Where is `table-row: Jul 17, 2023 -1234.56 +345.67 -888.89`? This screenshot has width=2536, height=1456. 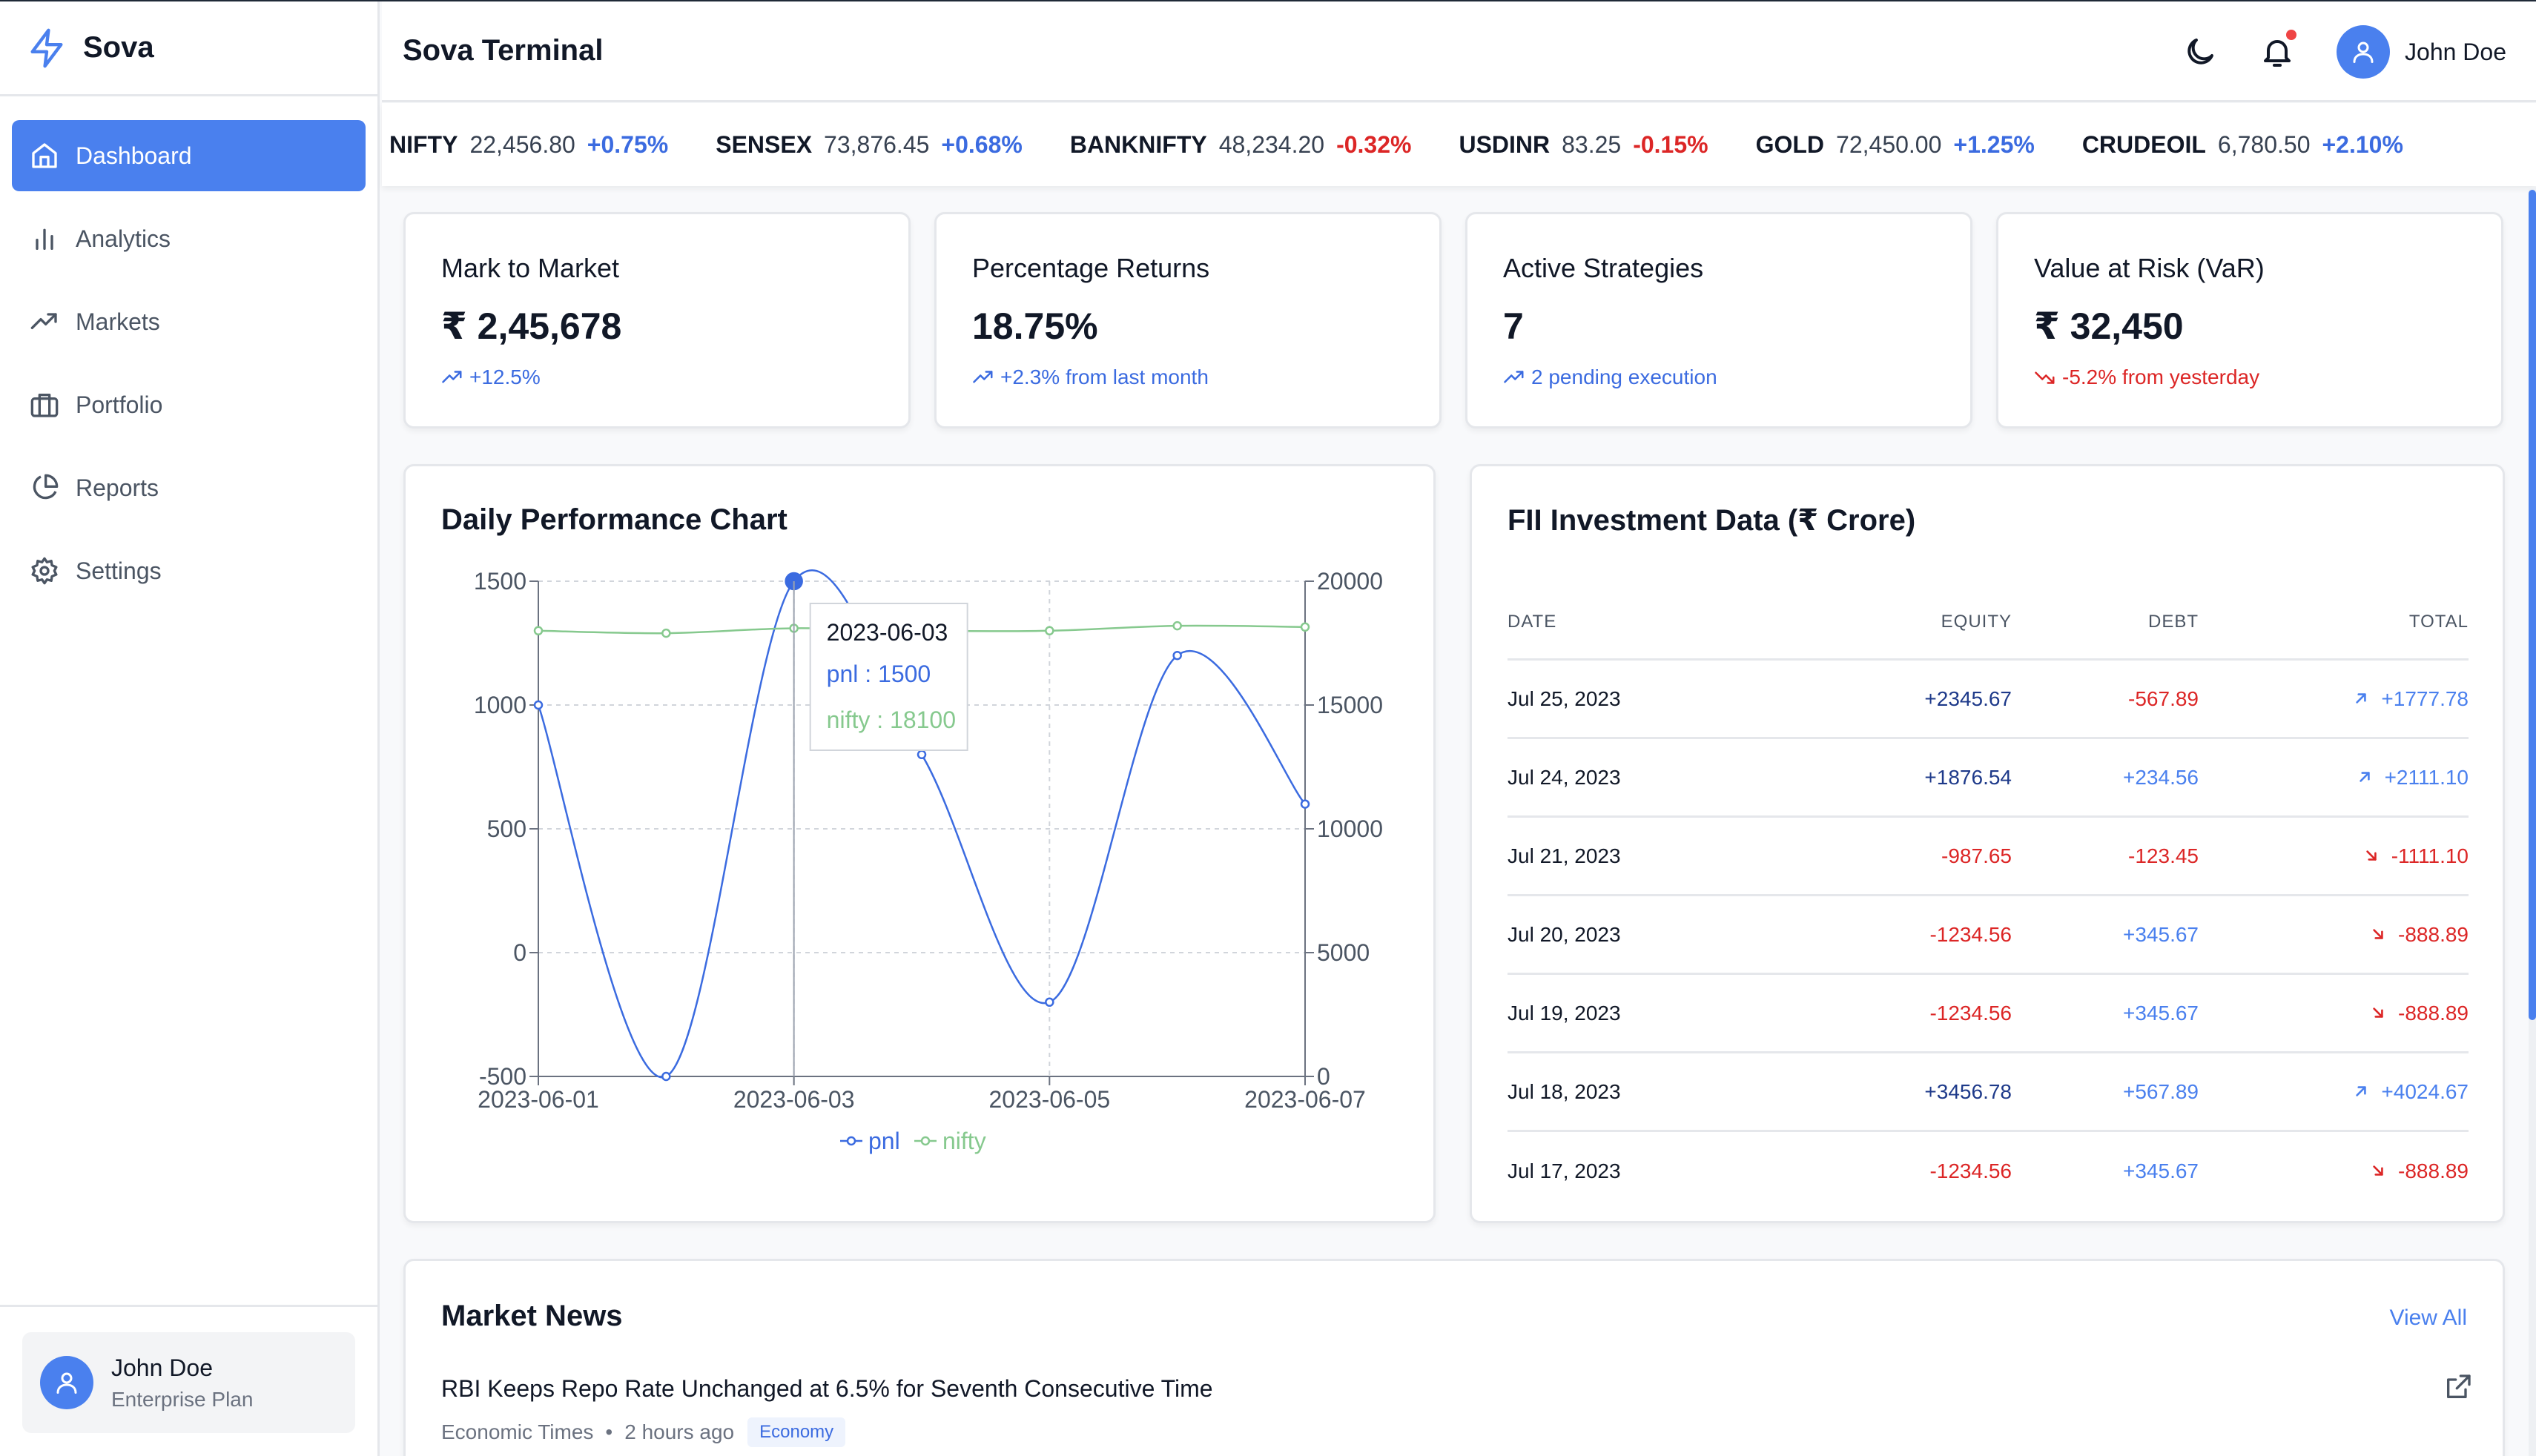
table-row: Jul 17, 2023 -1234.56 +345.67 -888.89 is located at coordinates (1989, 1172).